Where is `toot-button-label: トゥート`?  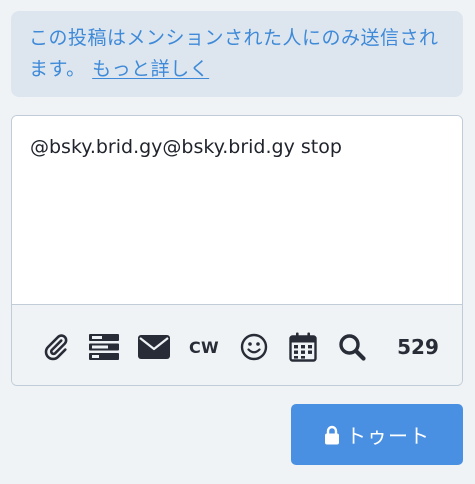 toot-button-label: トゥート is located at coordinates (388, 436).